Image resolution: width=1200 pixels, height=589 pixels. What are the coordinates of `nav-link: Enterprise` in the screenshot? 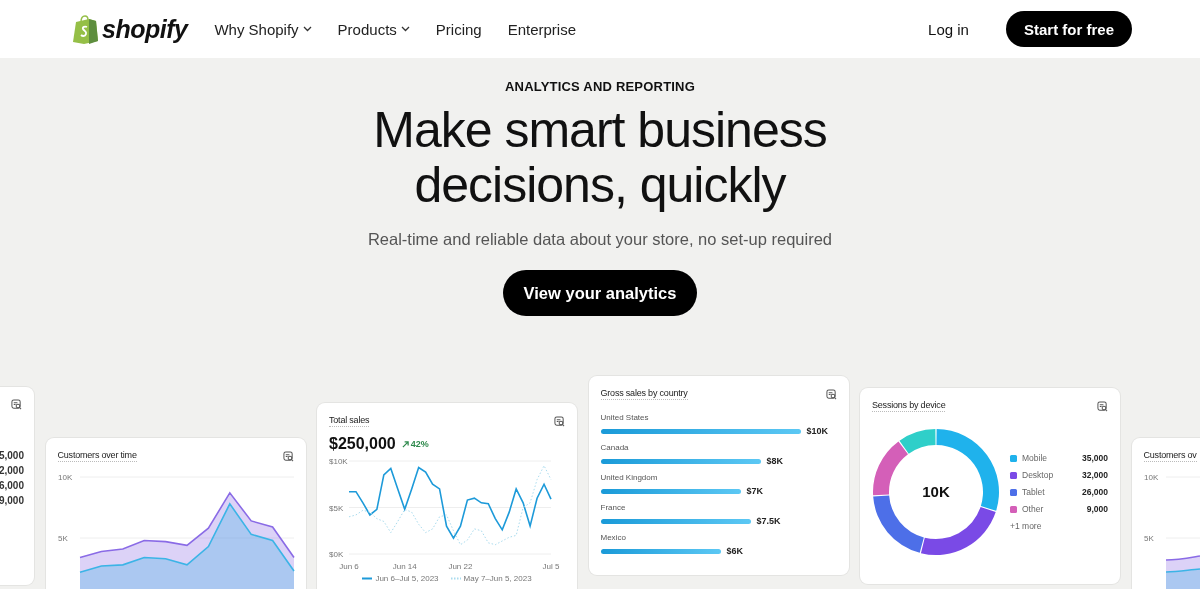 It's located at (542, 29).